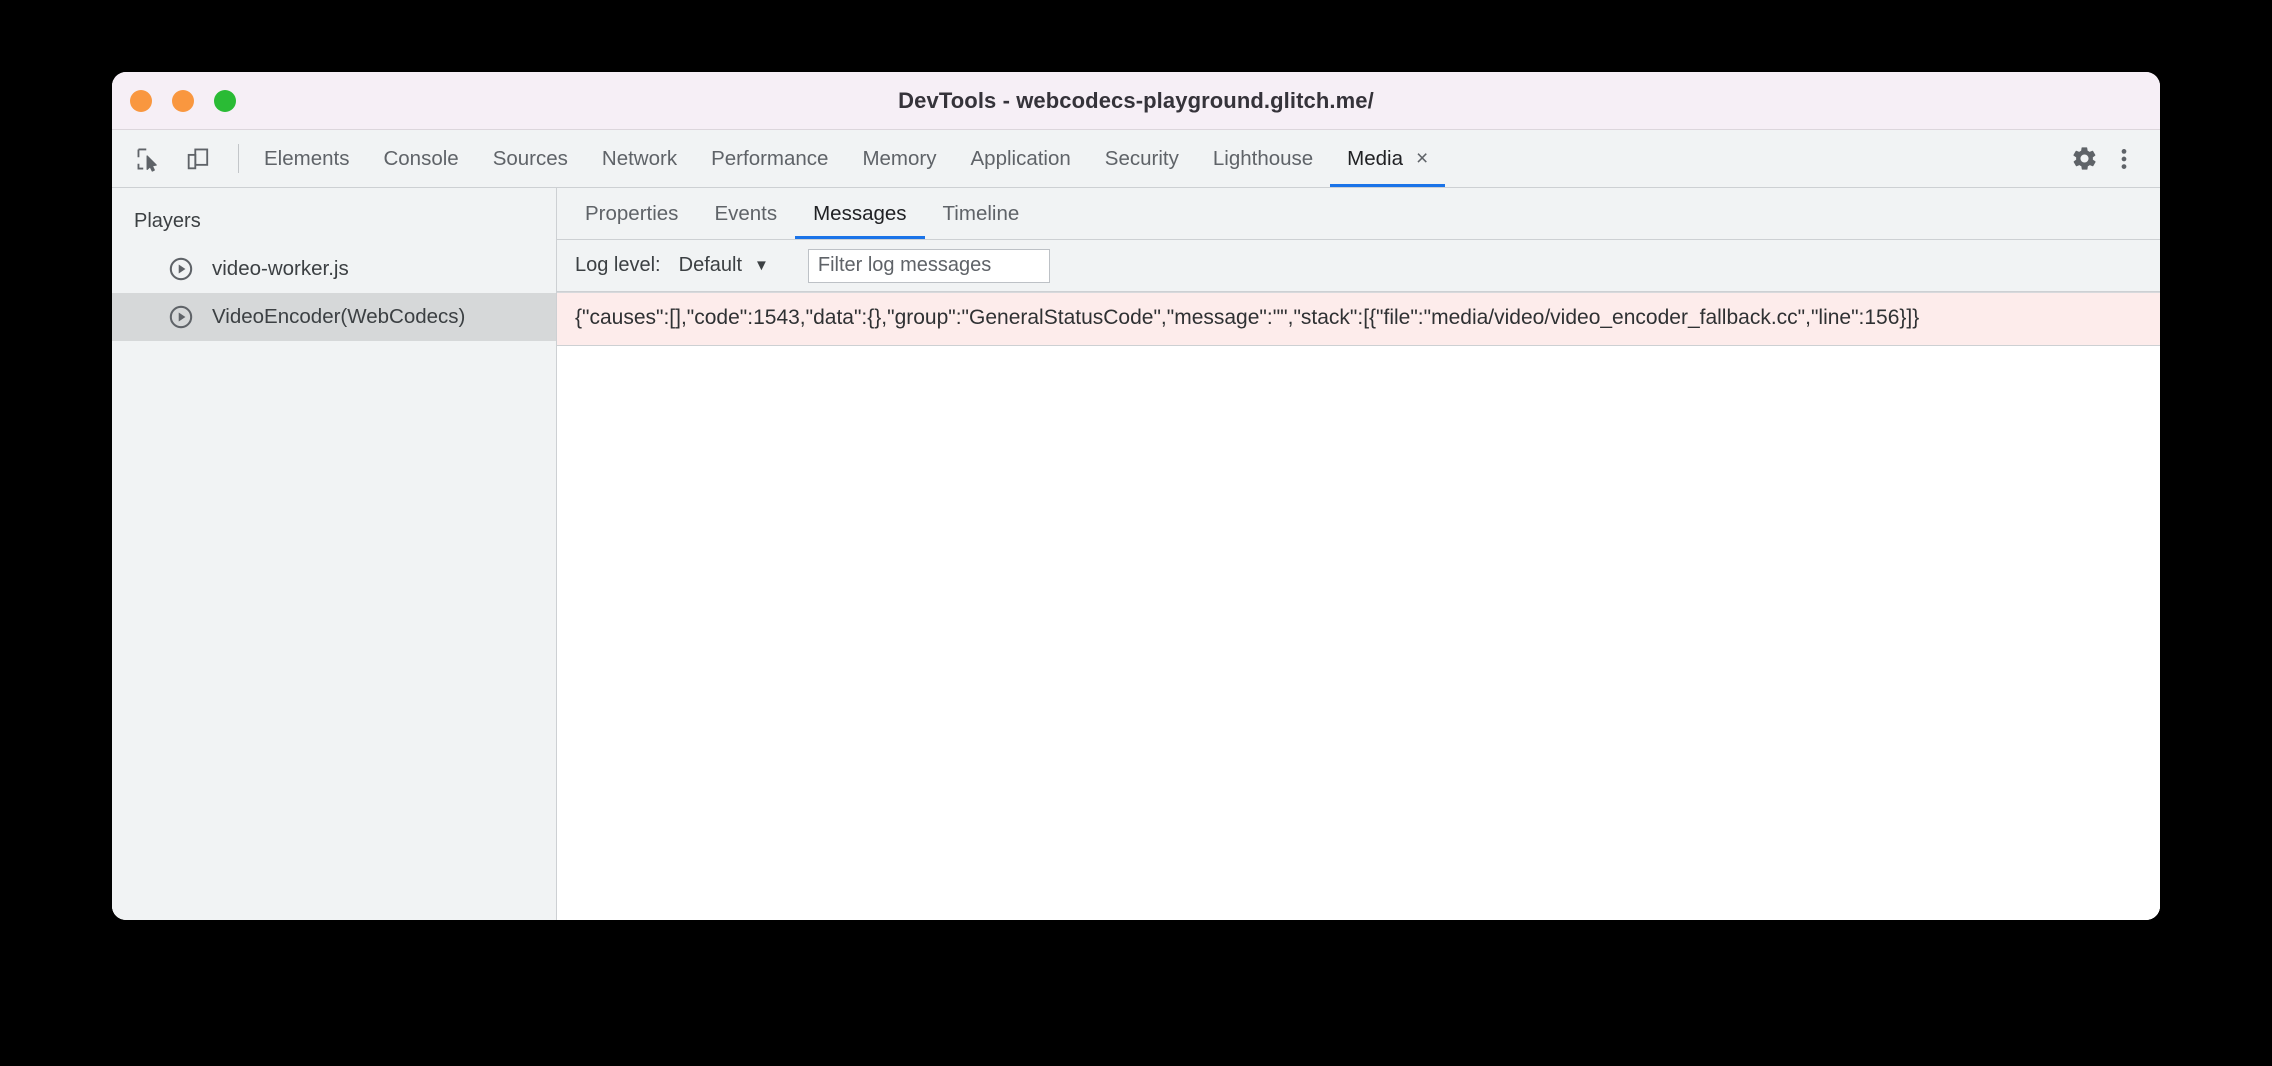  Describe the element at coordinates (167, 221) in the screenshot. I see `players-heading: Players` at that location.